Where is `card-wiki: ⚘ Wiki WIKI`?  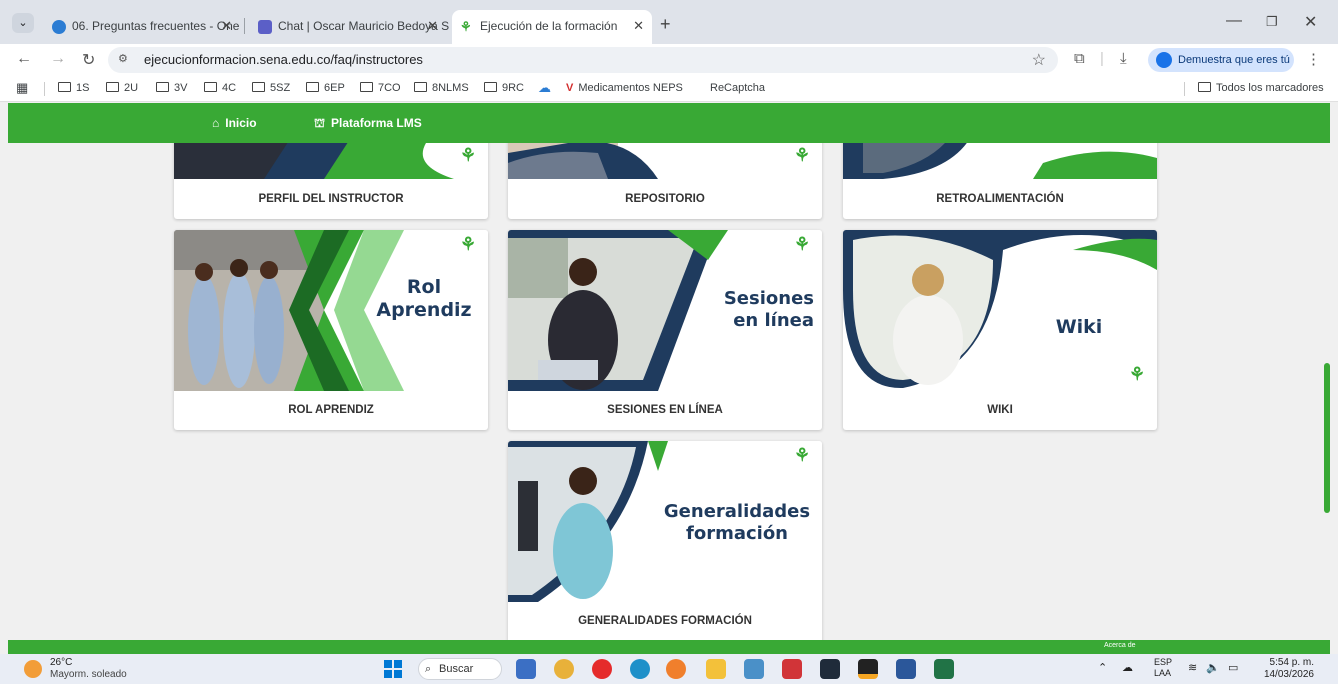 card-wiki: ⚘ Wiki WIKI is located at coordinates (1000, 330).